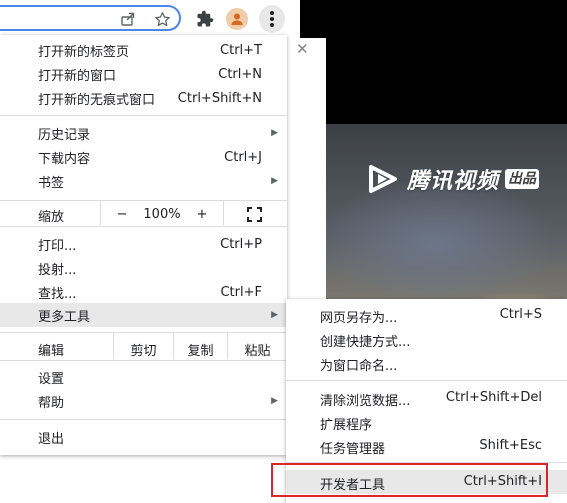  I want to click on profile-icon, so click(237, 19).